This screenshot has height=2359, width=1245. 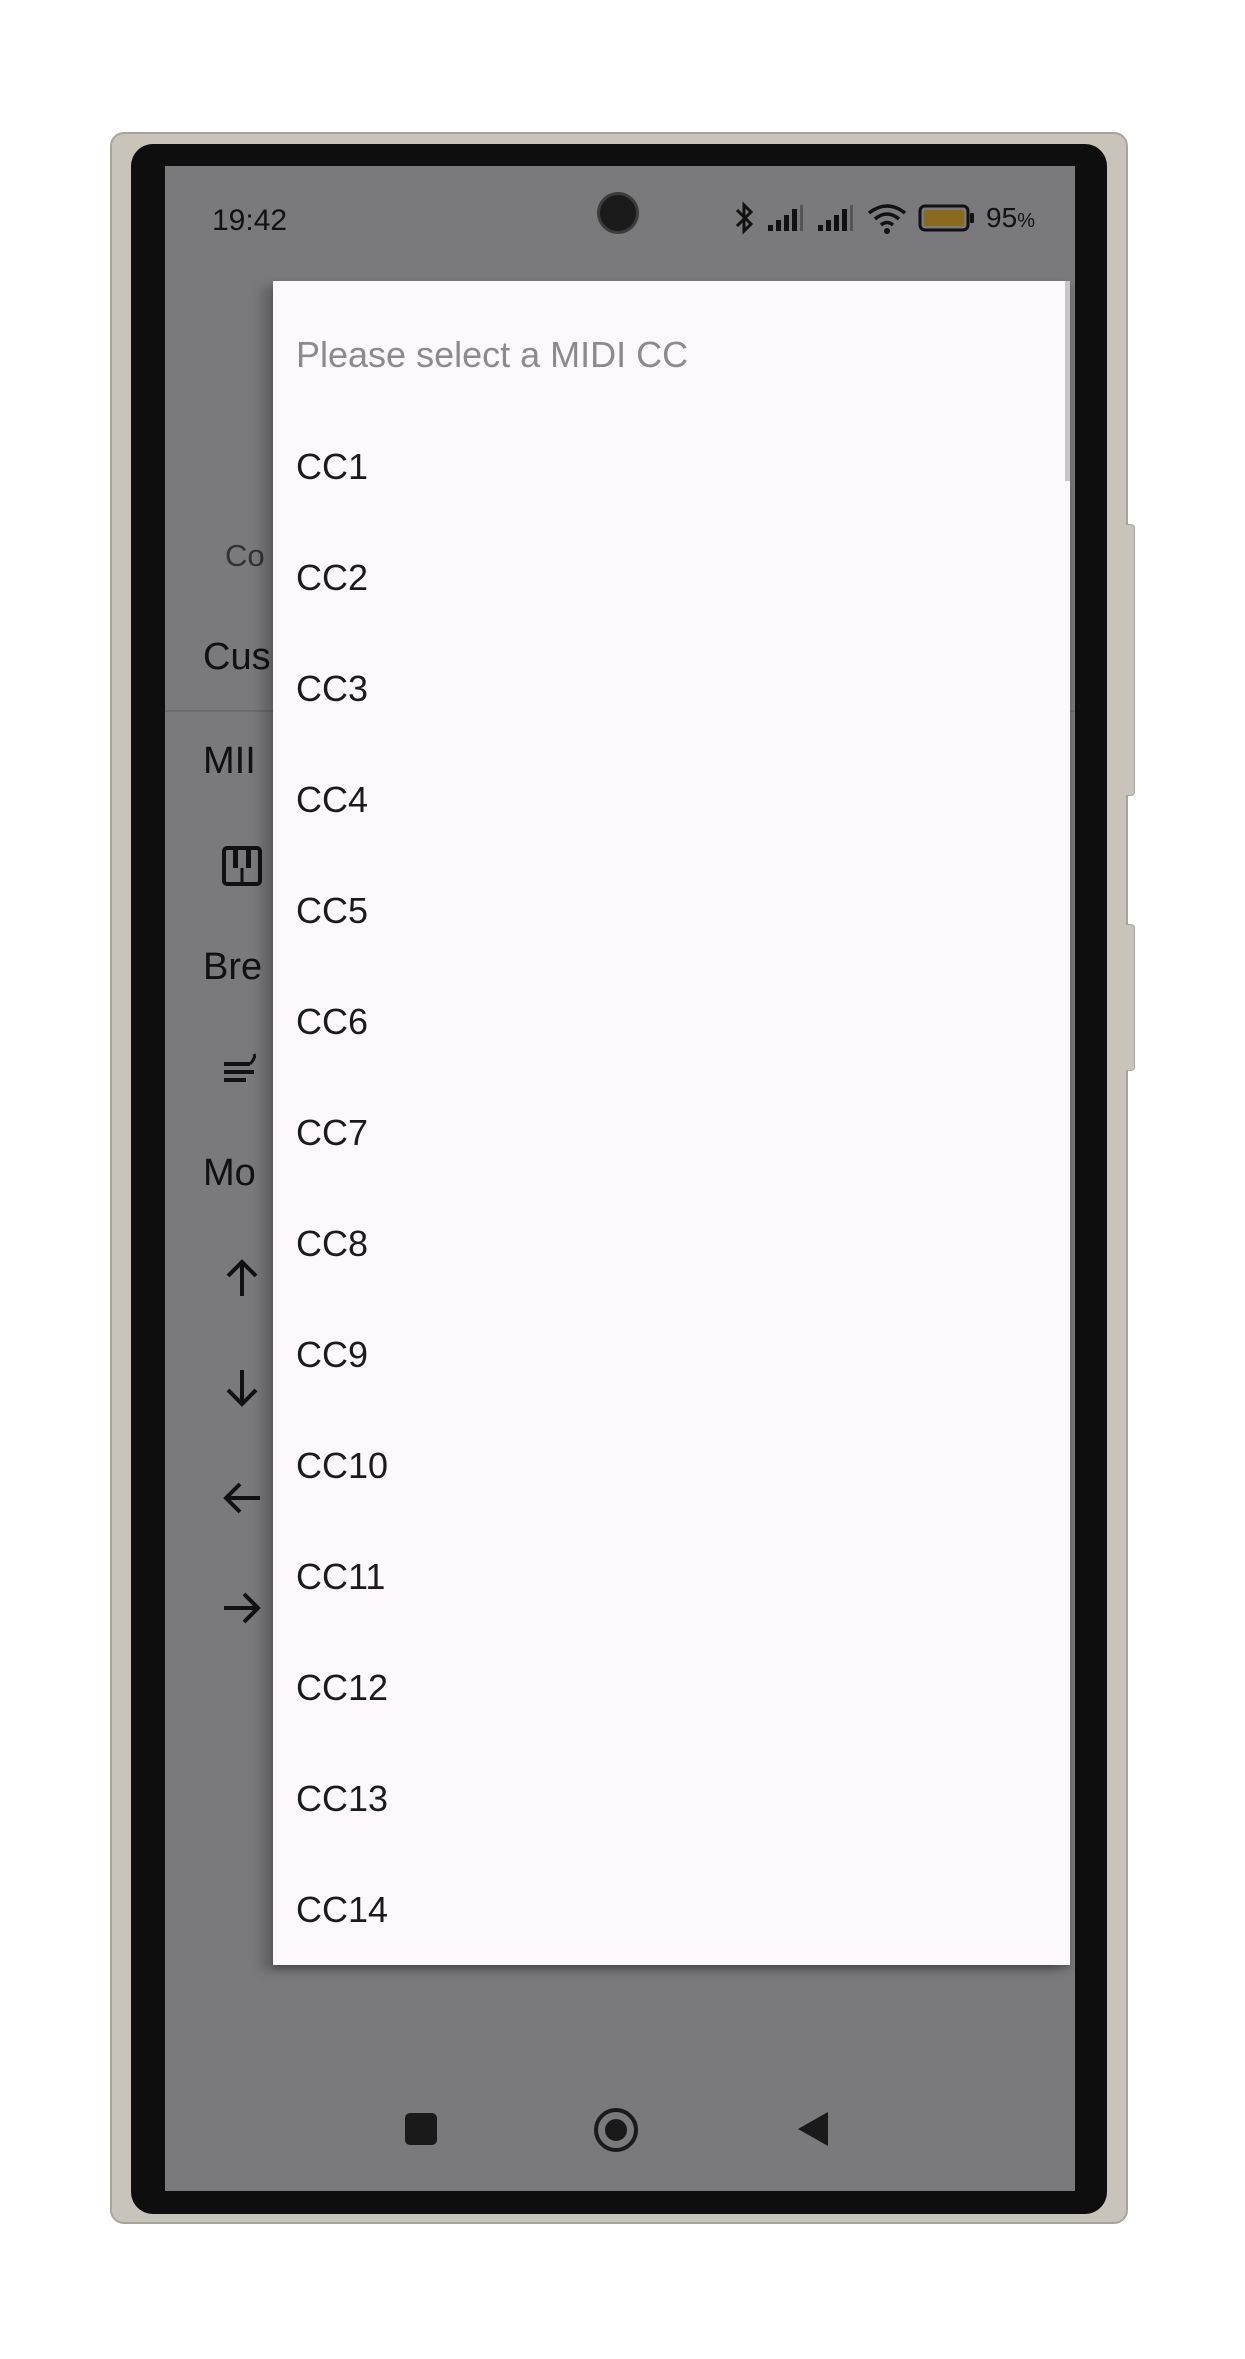 I want to click on volume-button, so click(x=1130, y=660).